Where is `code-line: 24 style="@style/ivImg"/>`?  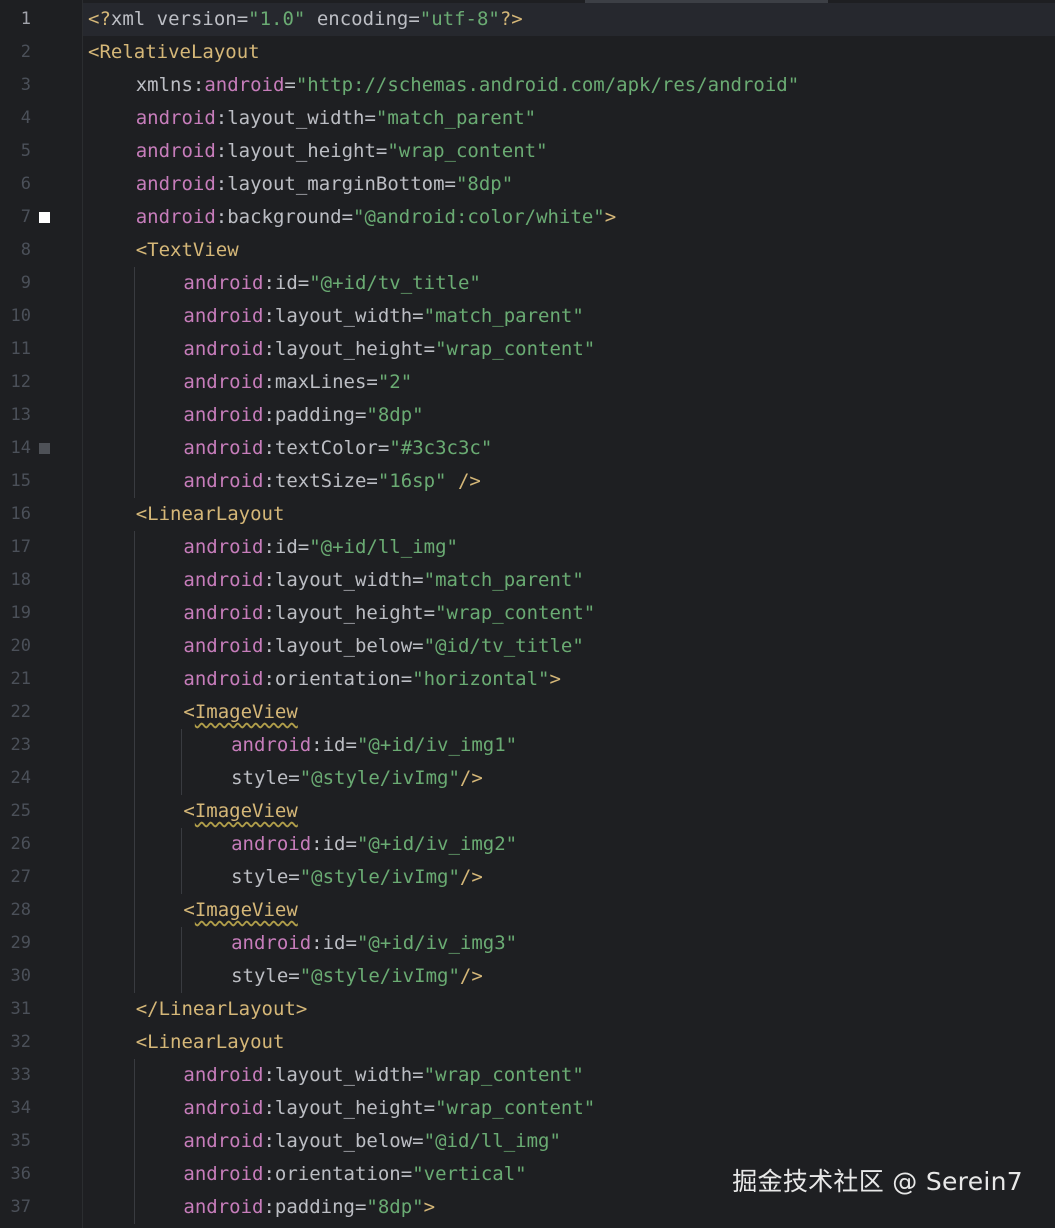
code-line: 24 style="@style/ivImg"/> is located at coordinates (527, 778).